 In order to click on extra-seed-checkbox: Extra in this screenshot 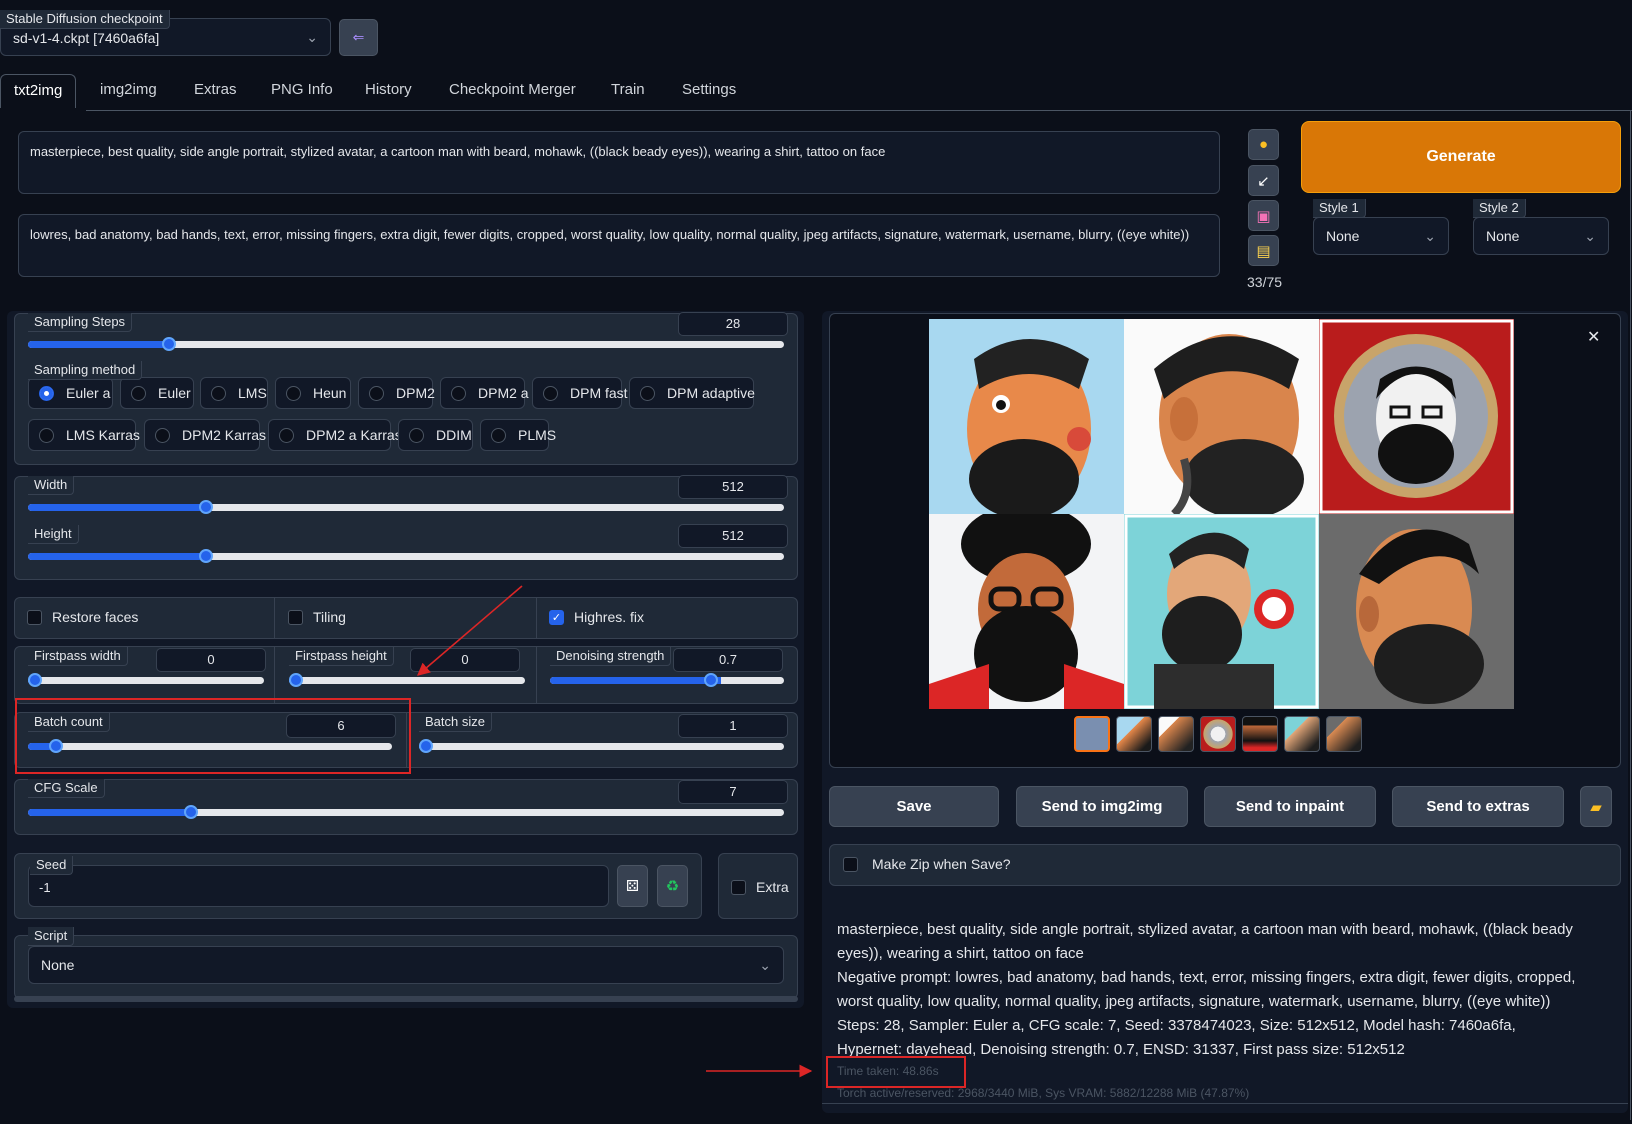, I will do `click(760, 887)`.